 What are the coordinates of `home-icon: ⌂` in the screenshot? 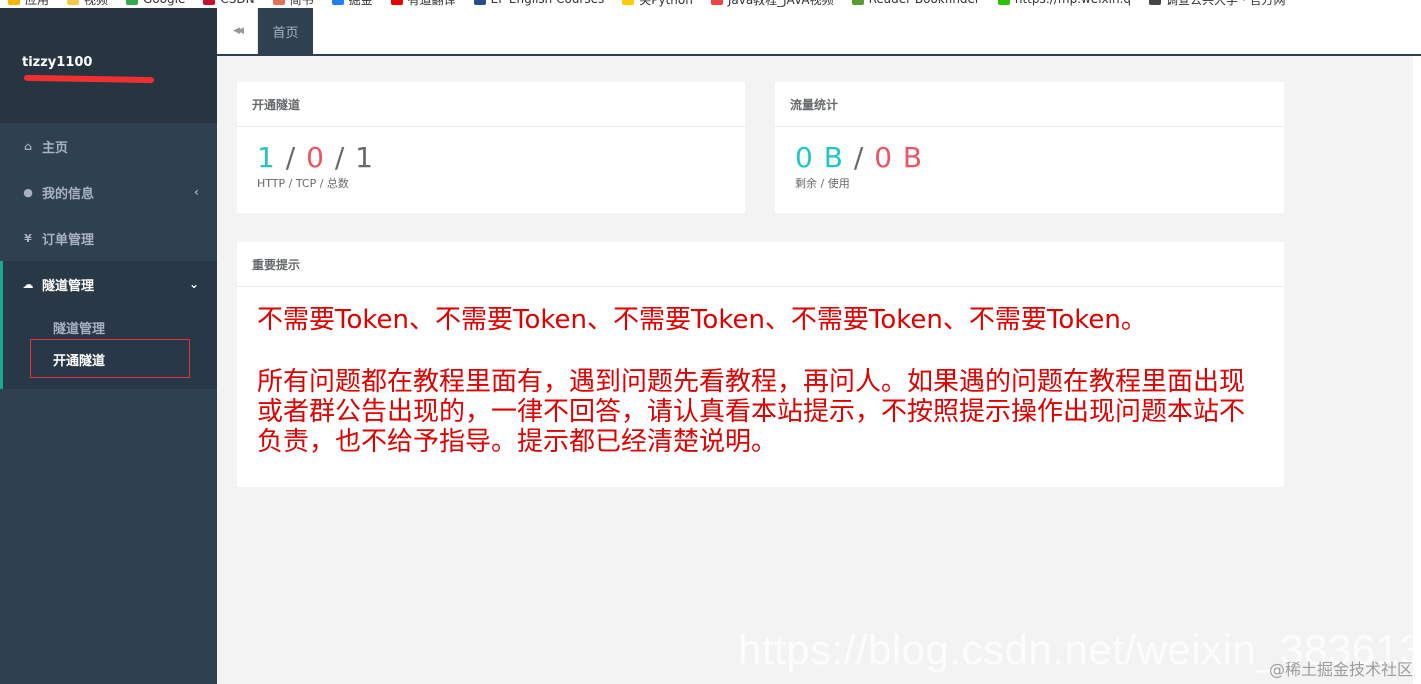 It's located at (28, 146).